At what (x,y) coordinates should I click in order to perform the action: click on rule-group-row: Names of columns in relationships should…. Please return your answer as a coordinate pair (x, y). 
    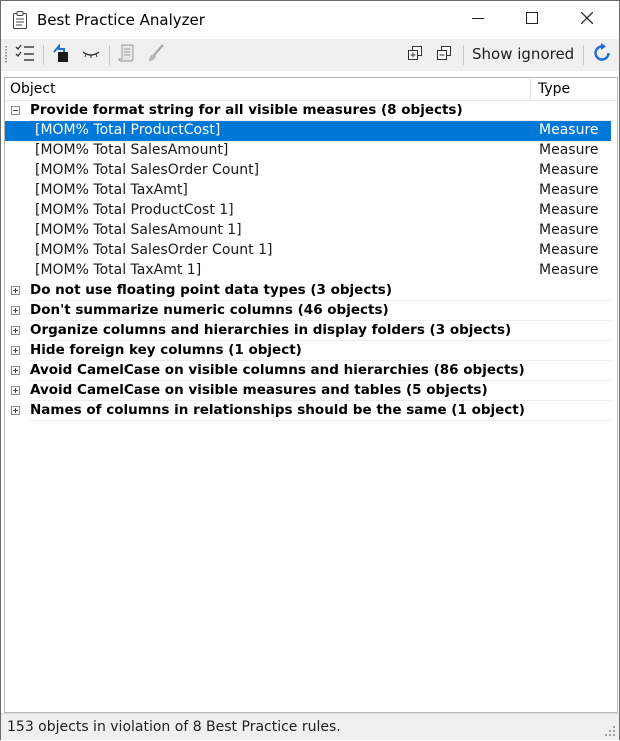
    Looking at the image, I should click on (308, 411).